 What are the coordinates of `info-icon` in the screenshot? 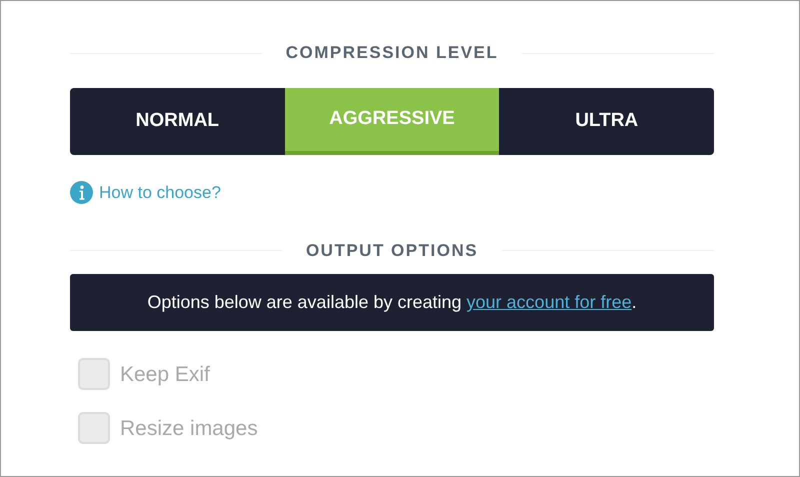 It's located at (81, 192).